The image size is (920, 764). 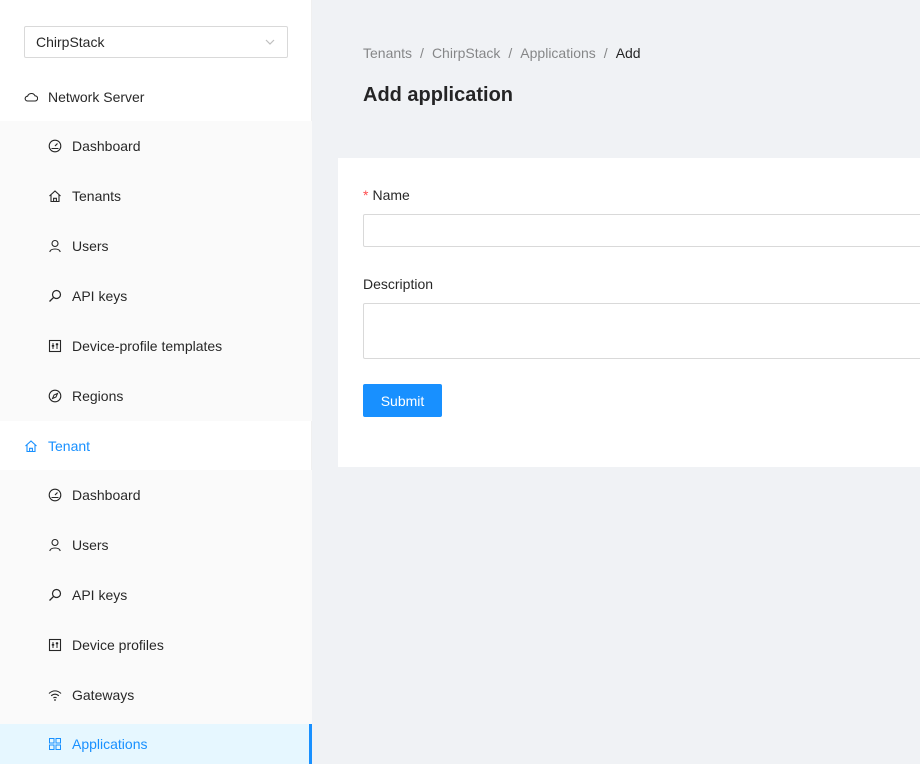 I want to click on page-title: Add application, so click(x=438, y=95).